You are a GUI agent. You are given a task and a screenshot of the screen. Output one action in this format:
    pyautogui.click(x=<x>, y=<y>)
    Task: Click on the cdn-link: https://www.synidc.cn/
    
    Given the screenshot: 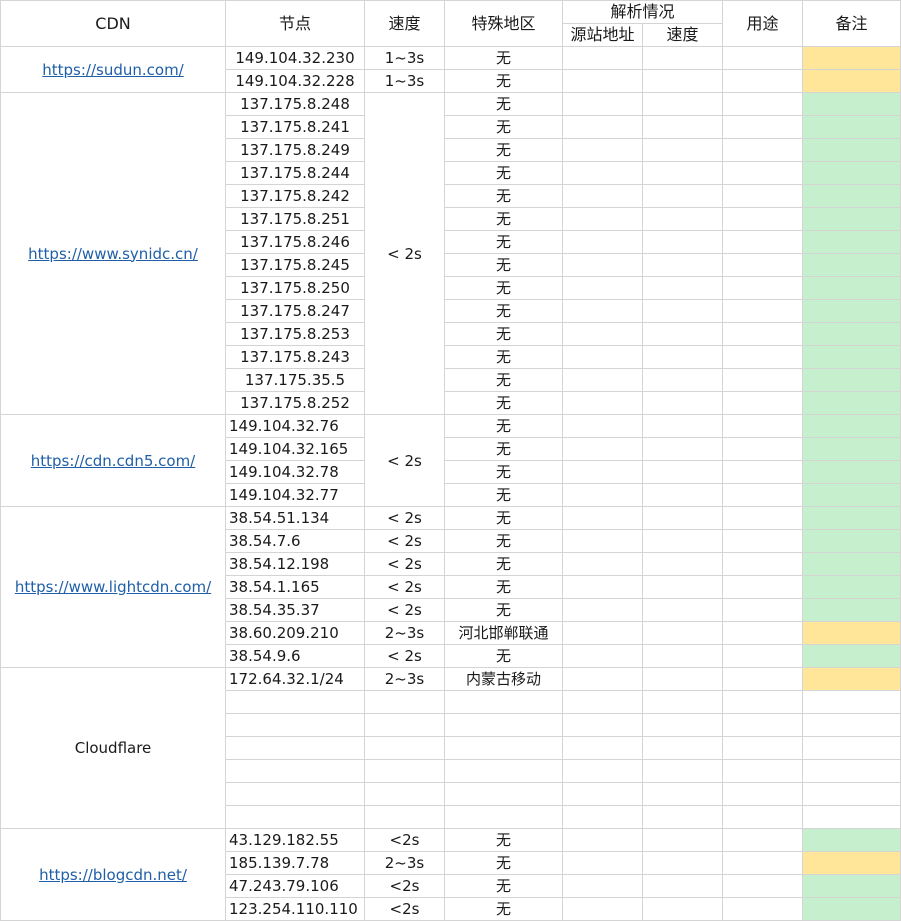 What is the action you would take?
    pyautogui.click(x=113, y=254)
    